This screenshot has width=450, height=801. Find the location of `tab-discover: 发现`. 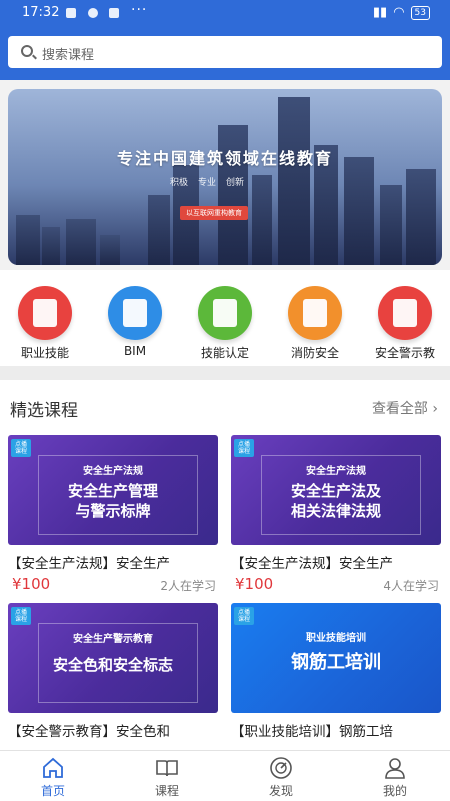

tab-discover: 发现 is located at coordinates (281, 777).